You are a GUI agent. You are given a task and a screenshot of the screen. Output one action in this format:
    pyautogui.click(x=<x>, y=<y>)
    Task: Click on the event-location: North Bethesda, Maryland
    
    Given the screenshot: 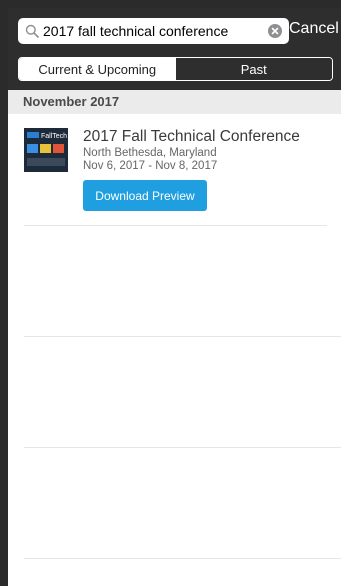 What is the action you would take?
    pyautogui.click(x=150, y=153)
    